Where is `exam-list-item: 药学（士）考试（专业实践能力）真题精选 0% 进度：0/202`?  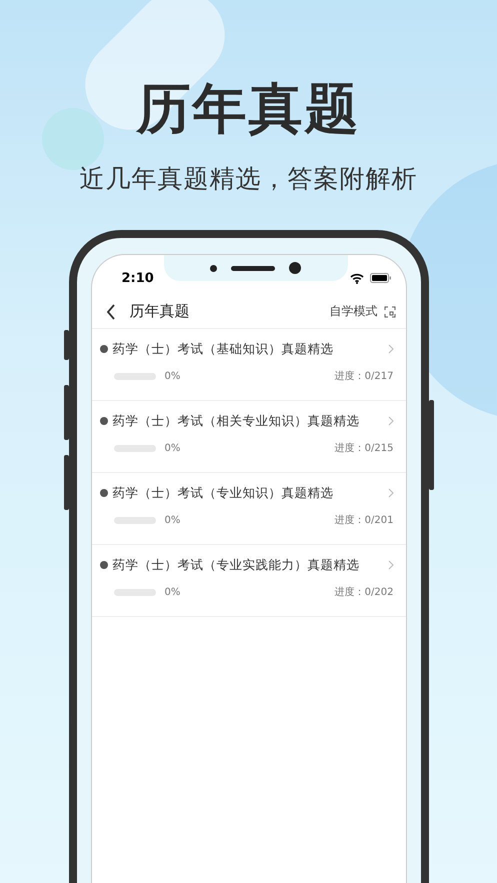
exam-list-item: 药学（士）考试（专业实践能力）真题精选 0% 进度：0/202 is located at coordinates (249, 581).